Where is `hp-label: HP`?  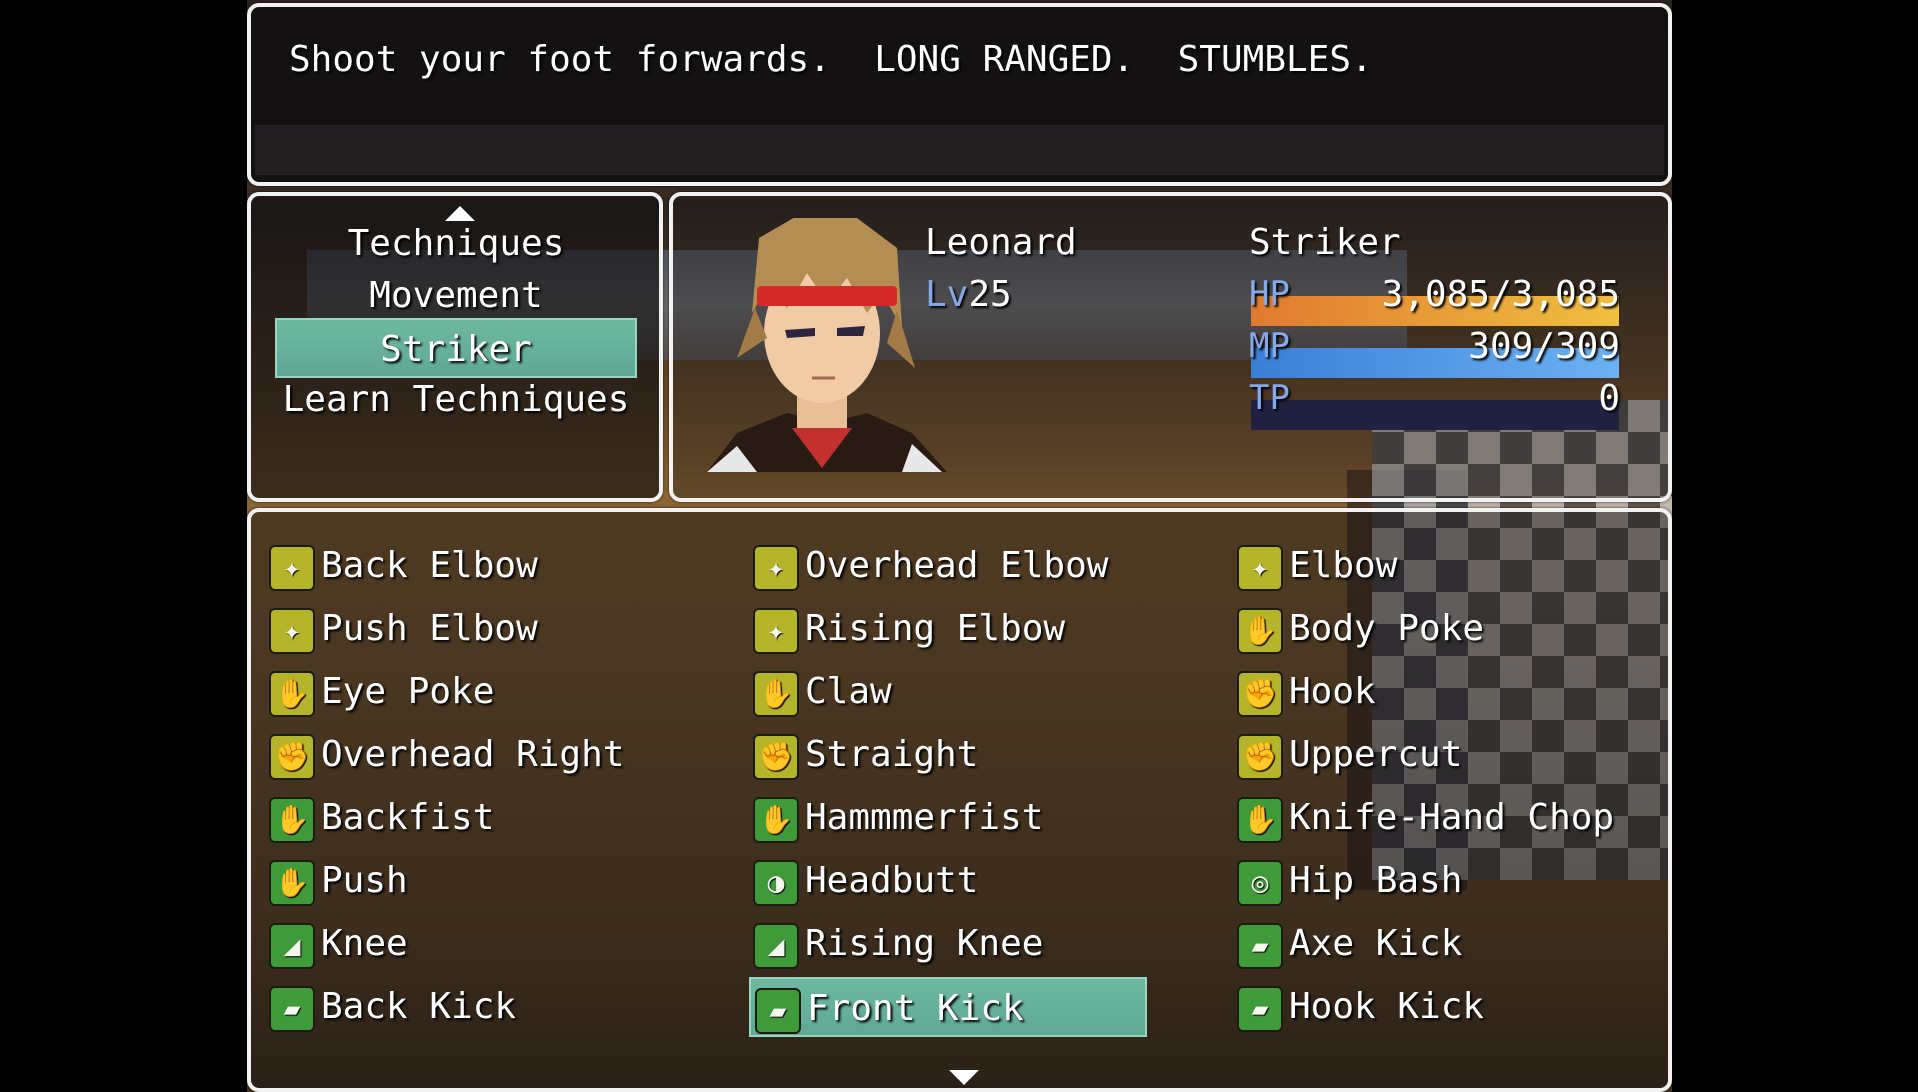 hp-label: HP is located at coordinates (1269, 294).